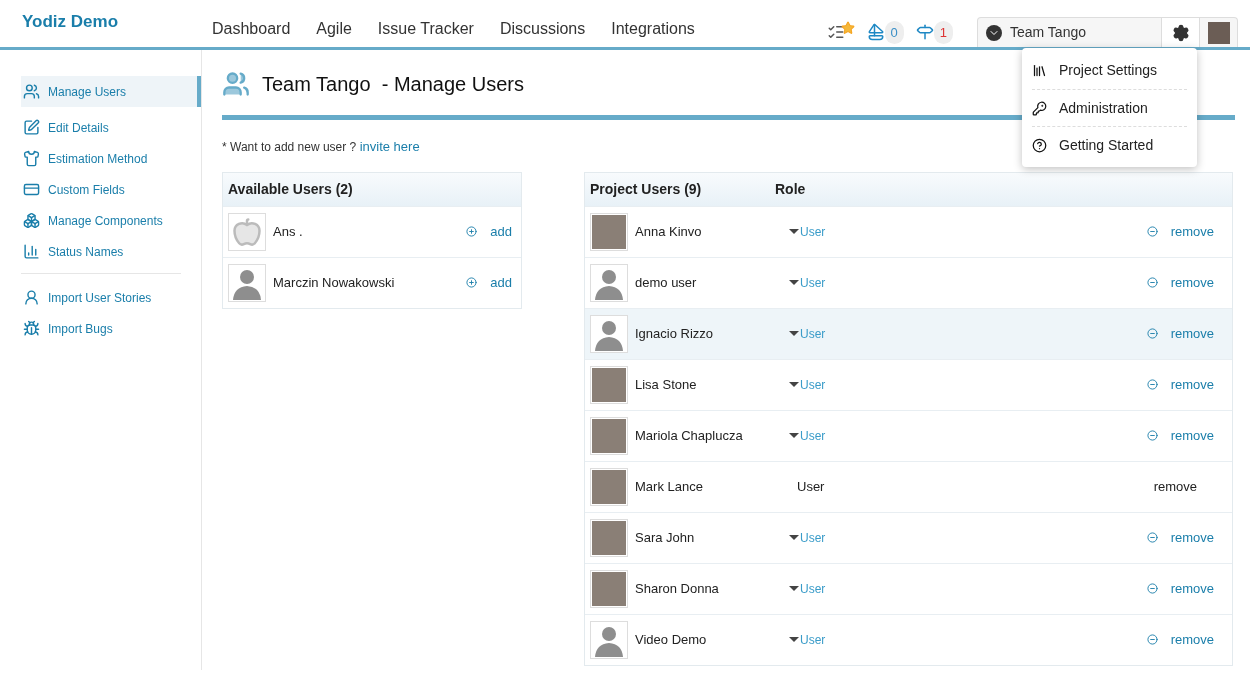 This screenshot has width=1250, height=673. What do you see at coordinates (31, 251) in the screenshot?
I see `bar-chart-icon` at bounding box center [31, 251].